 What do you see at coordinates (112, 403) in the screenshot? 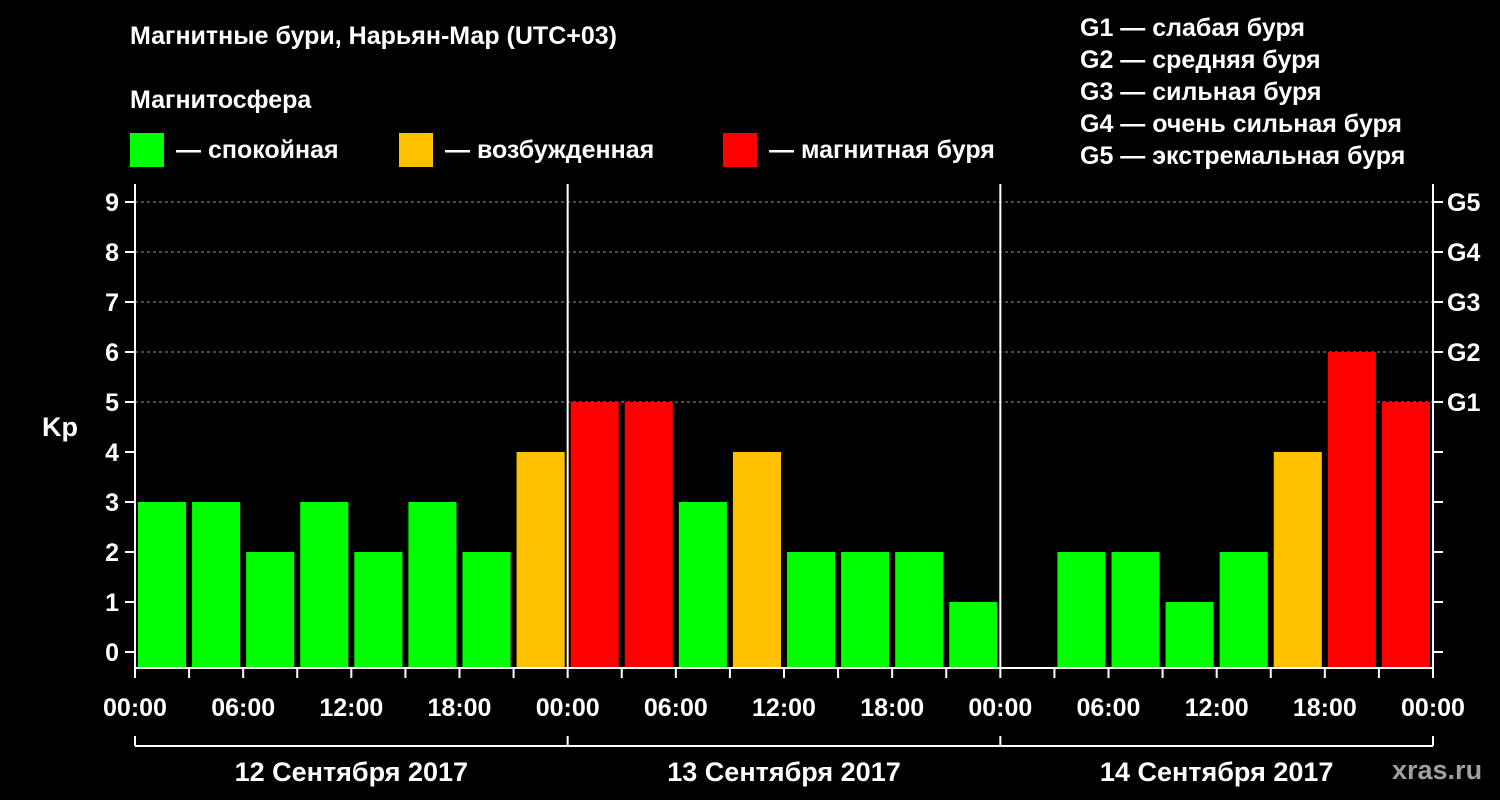
I see `y-tick-label: 5` at bounding box center [112, 403].